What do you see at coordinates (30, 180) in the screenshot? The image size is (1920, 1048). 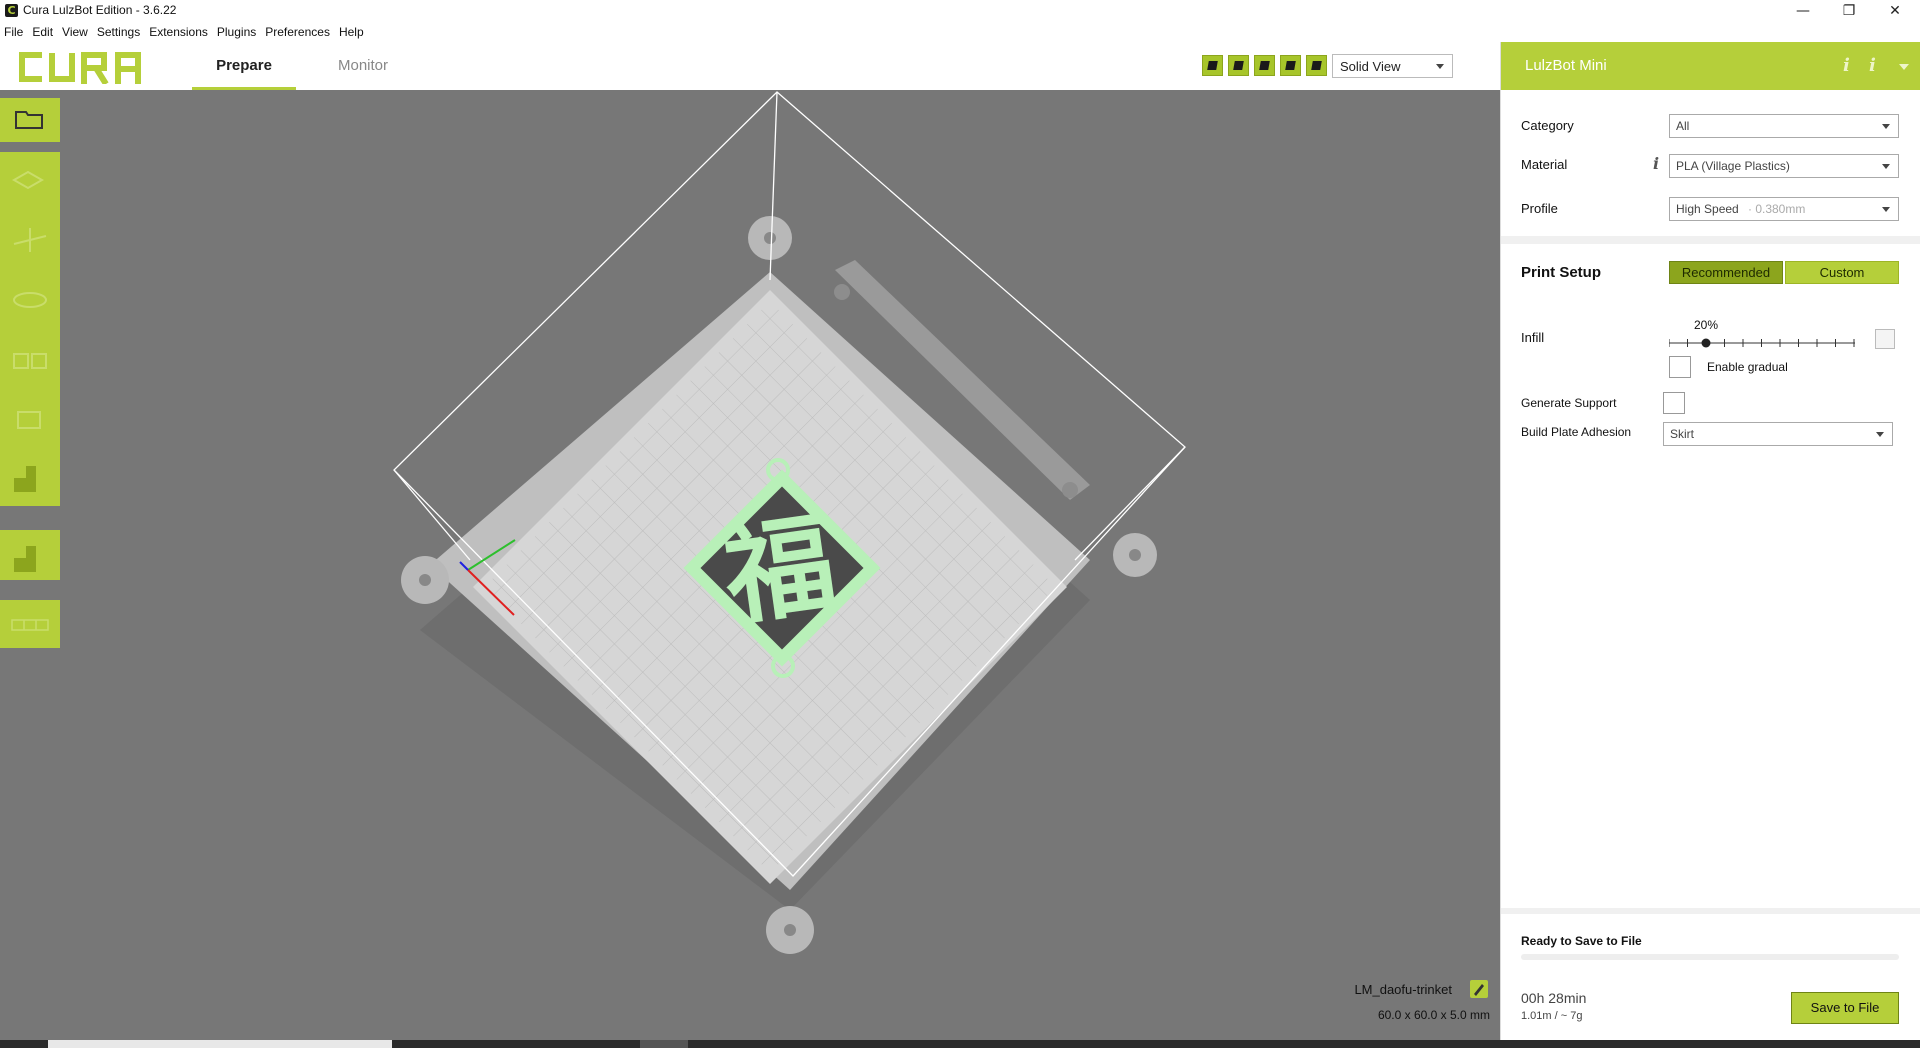 I see `move-icon` at bounding box center [30, 180].